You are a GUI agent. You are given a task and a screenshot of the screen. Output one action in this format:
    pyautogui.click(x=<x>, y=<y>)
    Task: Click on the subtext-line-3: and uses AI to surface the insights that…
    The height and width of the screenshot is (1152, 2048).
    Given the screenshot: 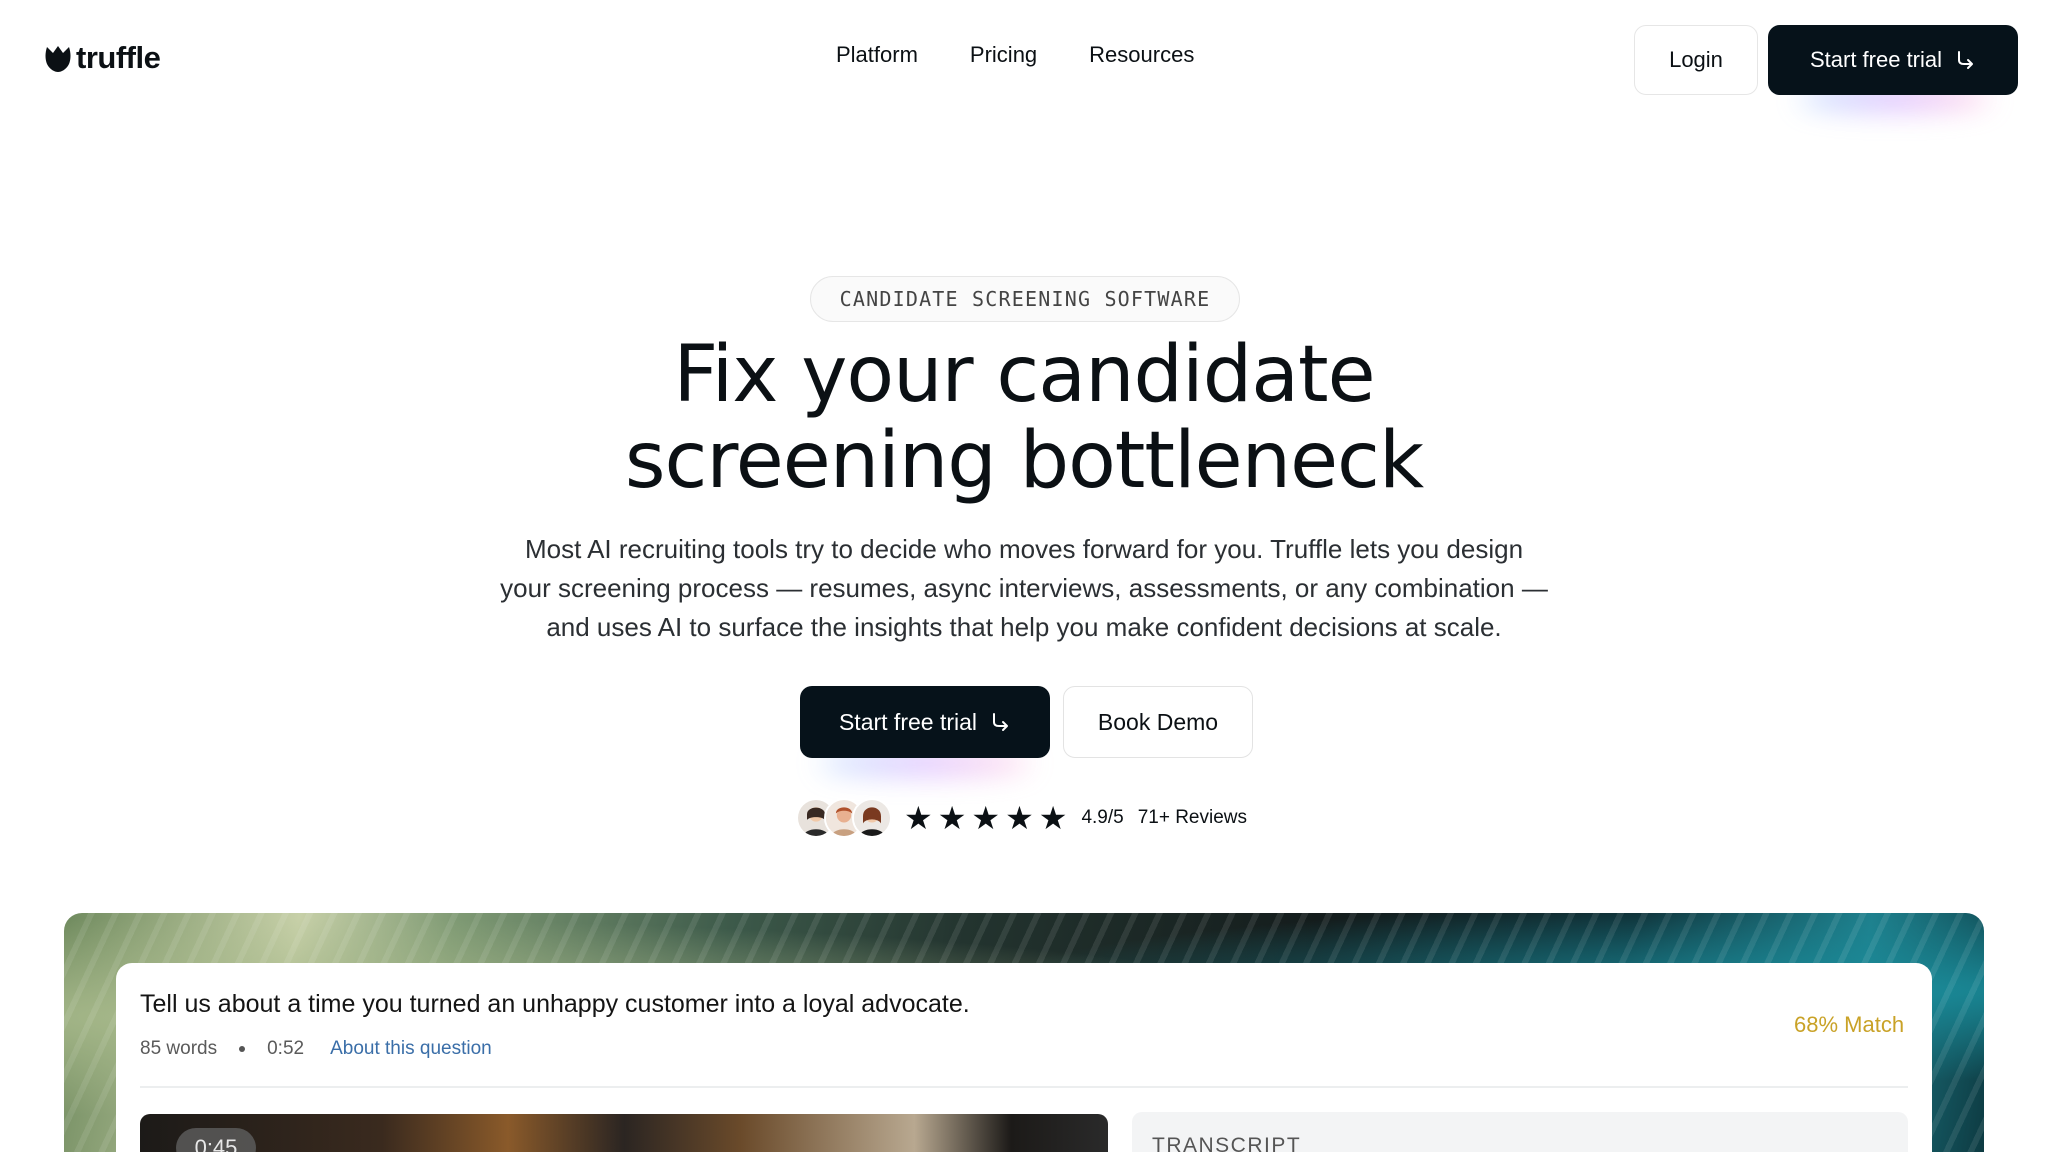 What is the action you would take?
    pyautogui.click(x=1024, y=627)
    